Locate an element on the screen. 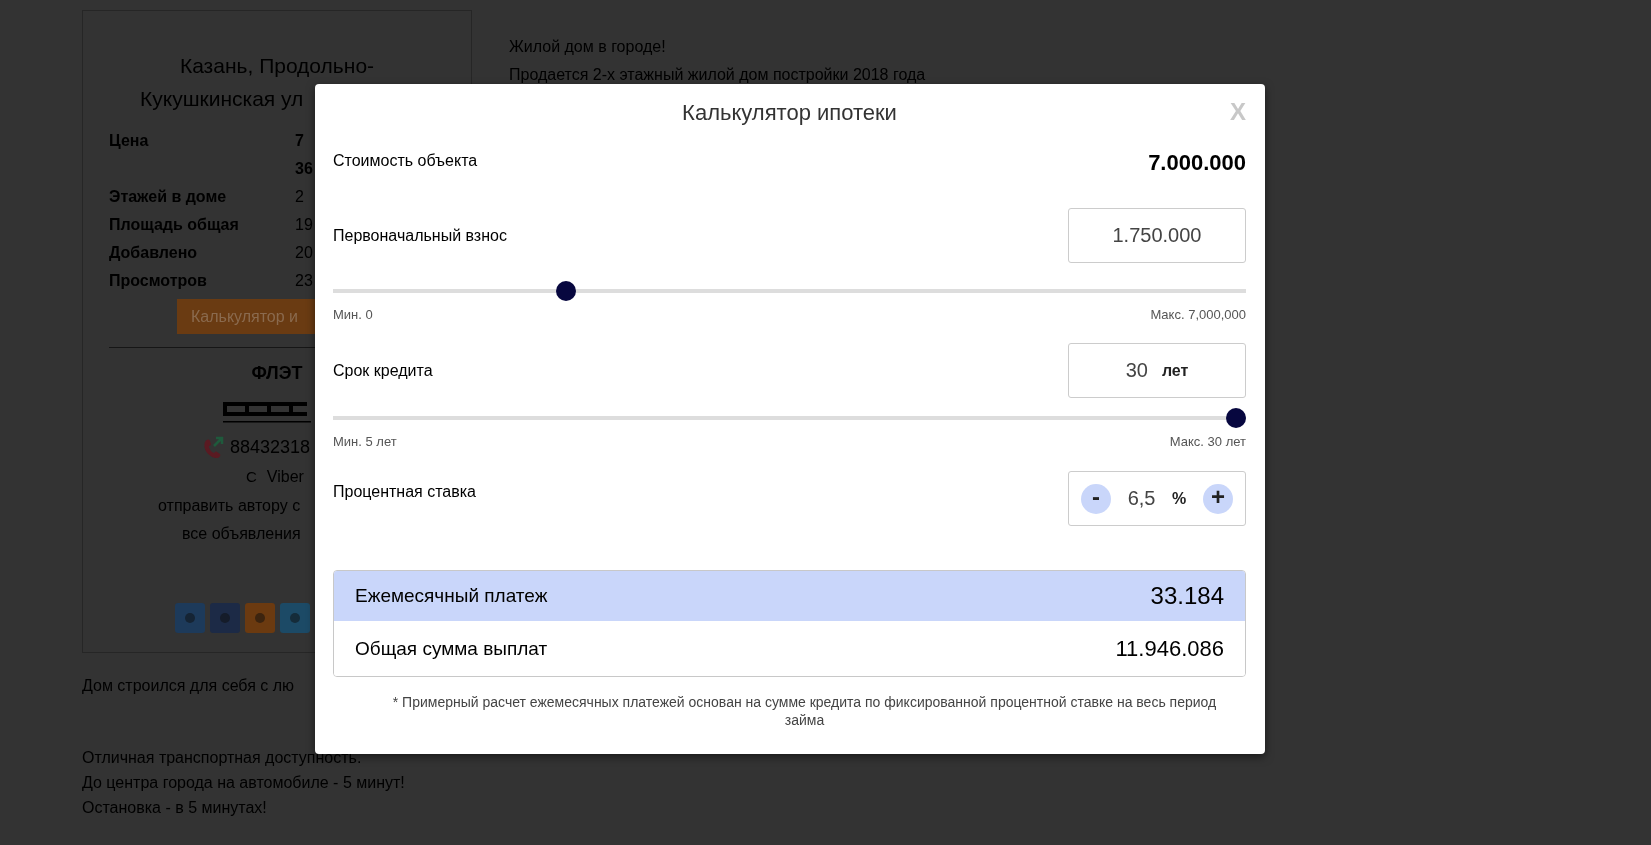 The width and height of the screenshot is (1651, 845). unit-label: лет is located at coordinates (1175, 370).